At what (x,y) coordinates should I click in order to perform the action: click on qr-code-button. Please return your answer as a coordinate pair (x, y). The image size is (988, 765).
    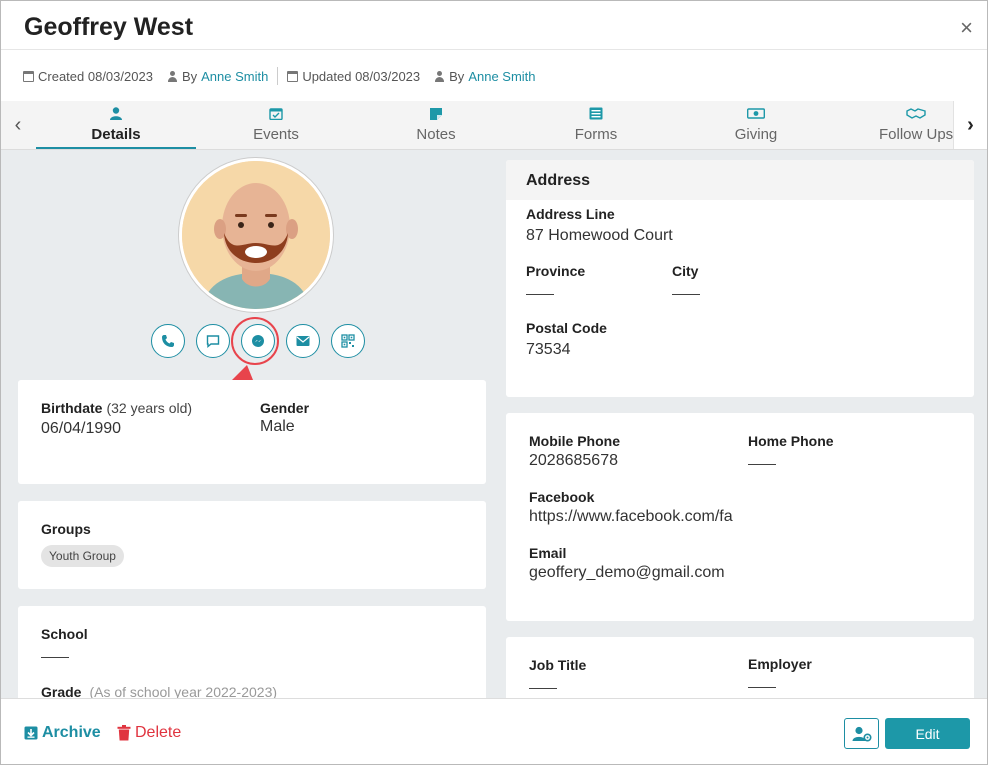
    Looking at the image, I should click on (348, 341).